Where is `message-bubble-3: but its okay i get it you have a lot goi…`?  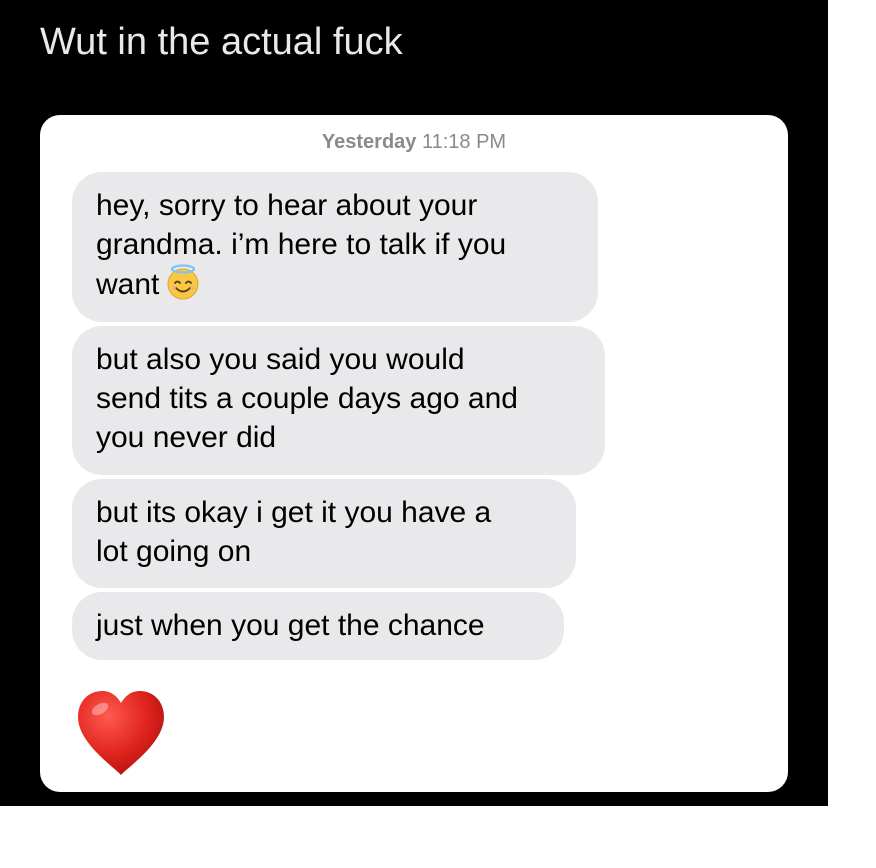 message-bubble-3: but its okay i get it you have a lot goi… is located at coordinates (324, 533).